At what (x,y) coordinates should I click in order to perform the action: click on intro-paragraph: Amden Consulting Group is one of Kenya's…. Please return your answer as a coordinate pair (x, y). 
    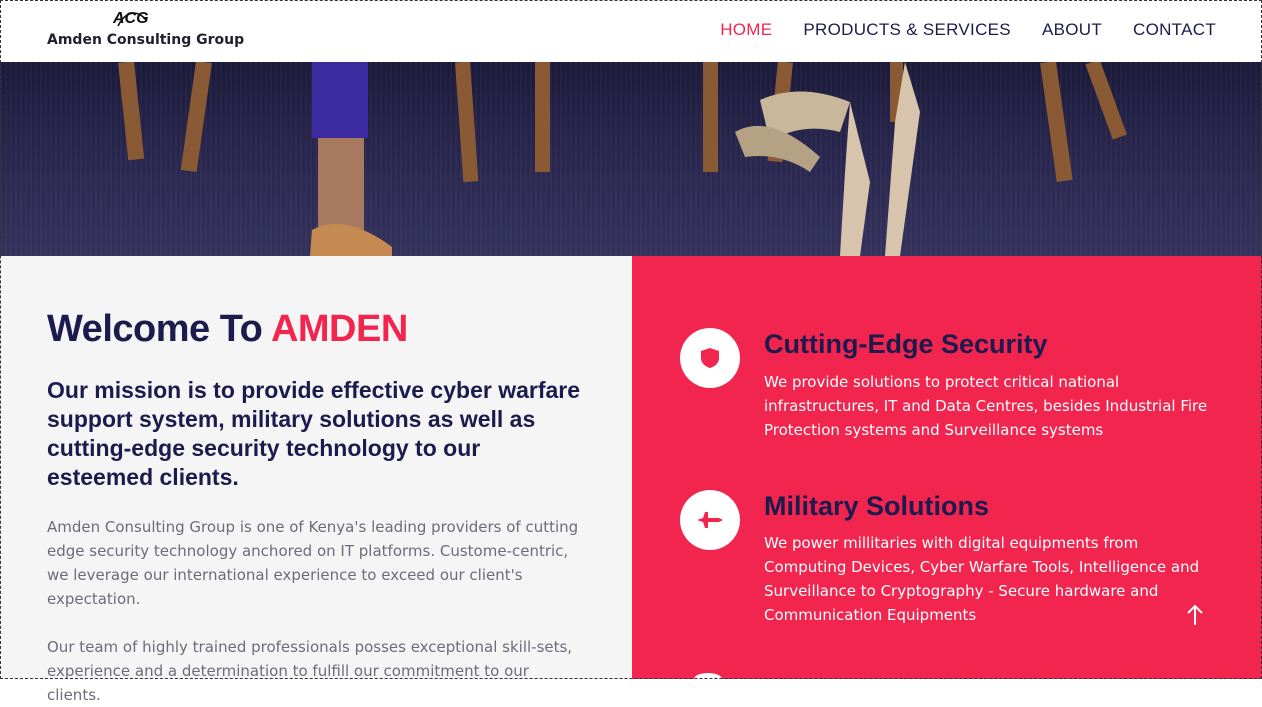
    Looking at the image, I should click on (313, 563).